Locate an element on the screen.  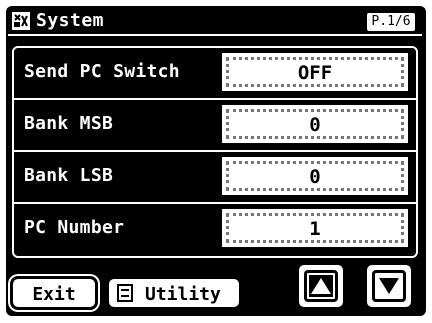
parameter-row: Send PC Switch OFF is located at coordinates (215, 73).